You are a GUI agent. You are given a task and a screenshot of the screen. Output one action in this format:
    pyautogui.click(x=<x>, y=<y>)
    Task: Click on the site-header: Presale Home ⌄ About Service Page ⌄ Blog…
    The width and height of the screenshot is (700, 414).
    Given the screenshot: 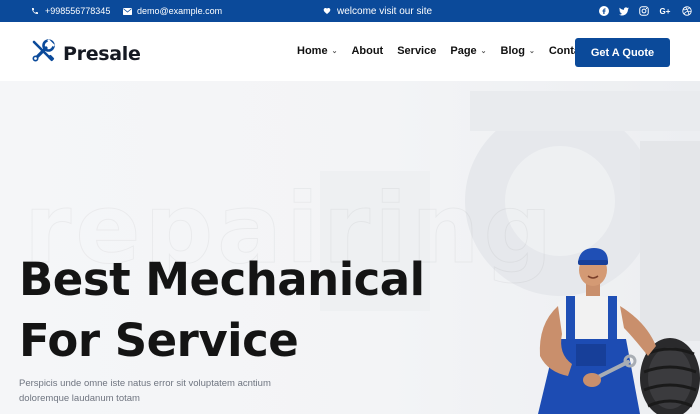 What is the action you would take?
    pyautogui.click(x=350, y=51)
    